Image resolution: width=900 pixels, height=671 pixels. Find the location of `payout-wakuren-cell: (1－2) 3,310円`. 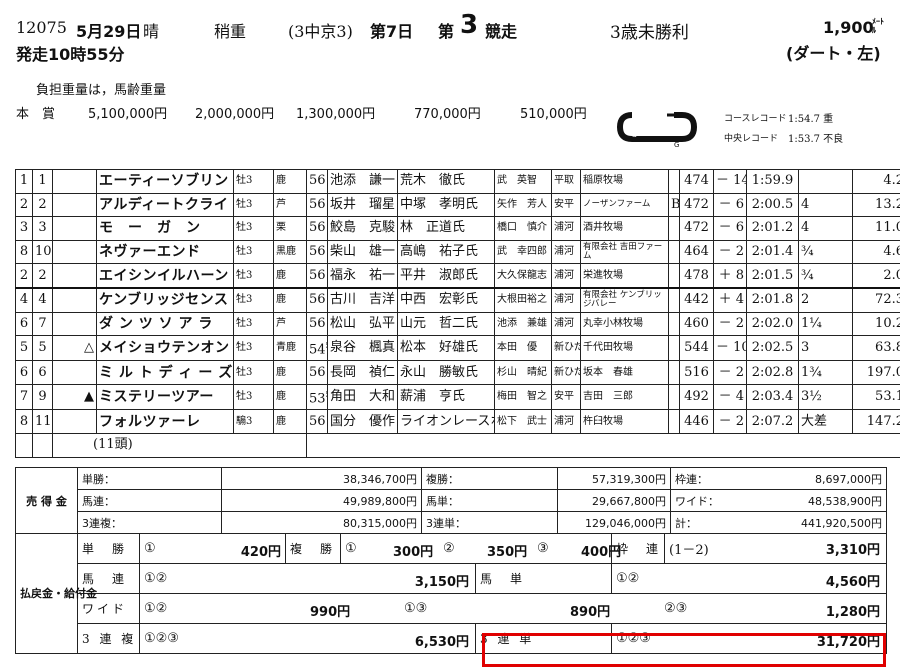

payout-wakuren-cell: (1－2) 3,310円 is located at coordinates (775, 548).